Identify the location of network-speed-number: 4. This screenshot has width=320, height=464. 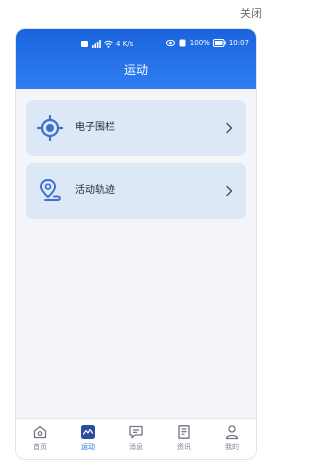
(118, 44).